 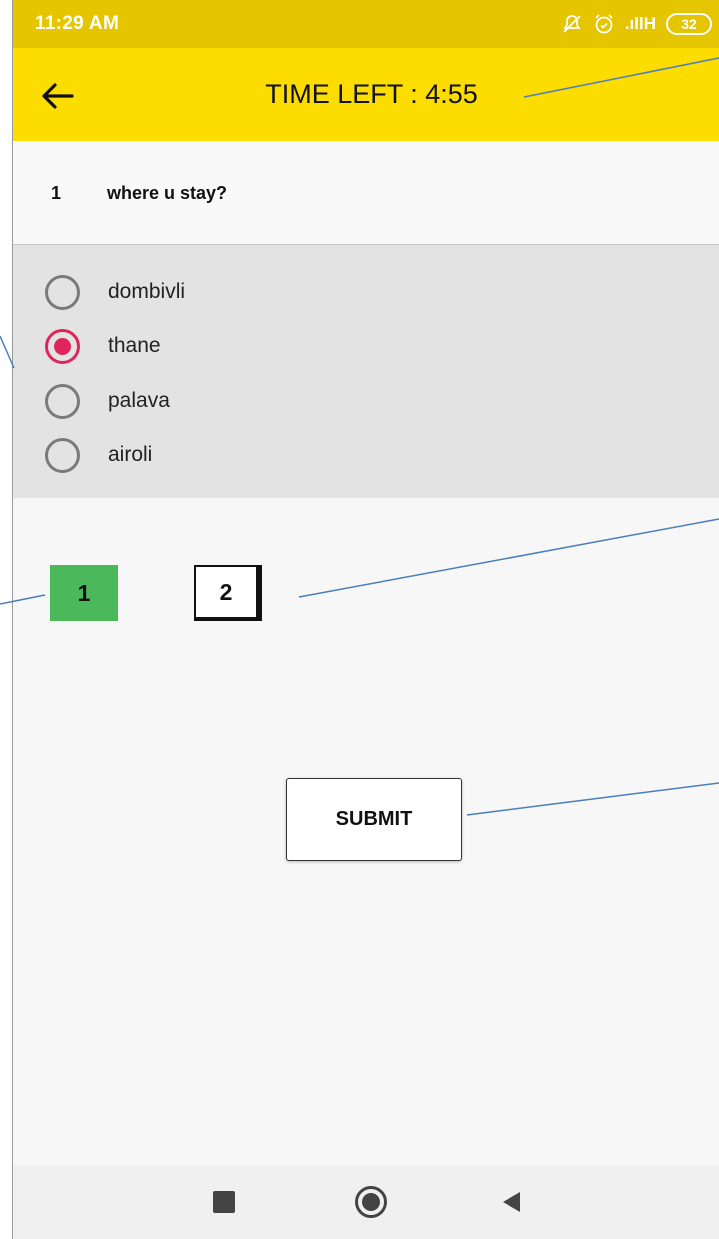 I want to click on question-text: where u stay?, so click(x=167, y=193).